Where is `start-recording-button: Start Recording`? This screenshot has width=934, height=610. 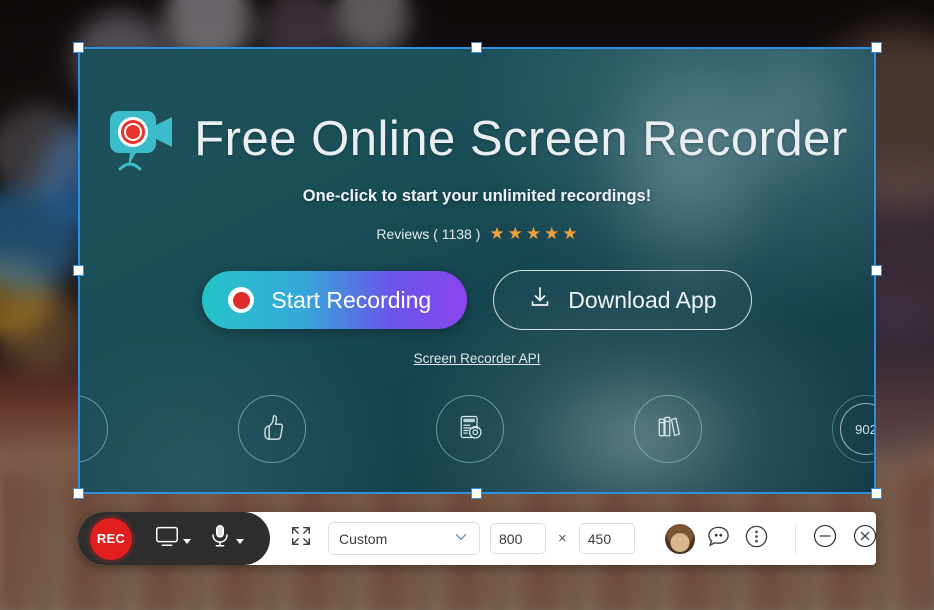 start-recording-button: Start Recording is located at coordinates (335, 300).